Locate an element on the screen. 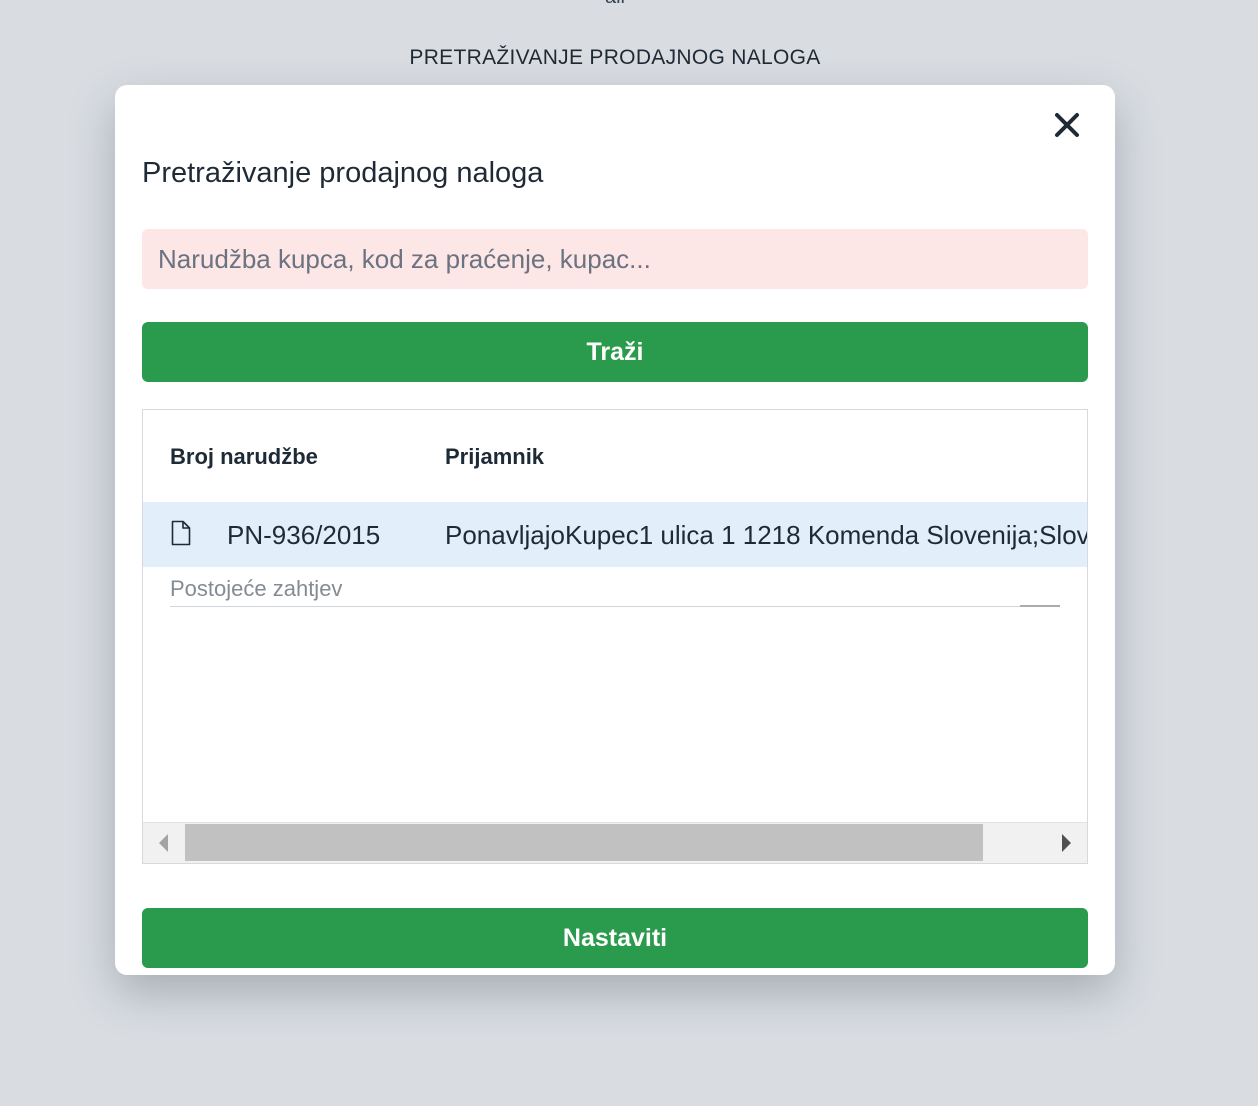 This screenshot has height=1106, width=1258. scroll-right-button is located at coordinates (1066, 843).